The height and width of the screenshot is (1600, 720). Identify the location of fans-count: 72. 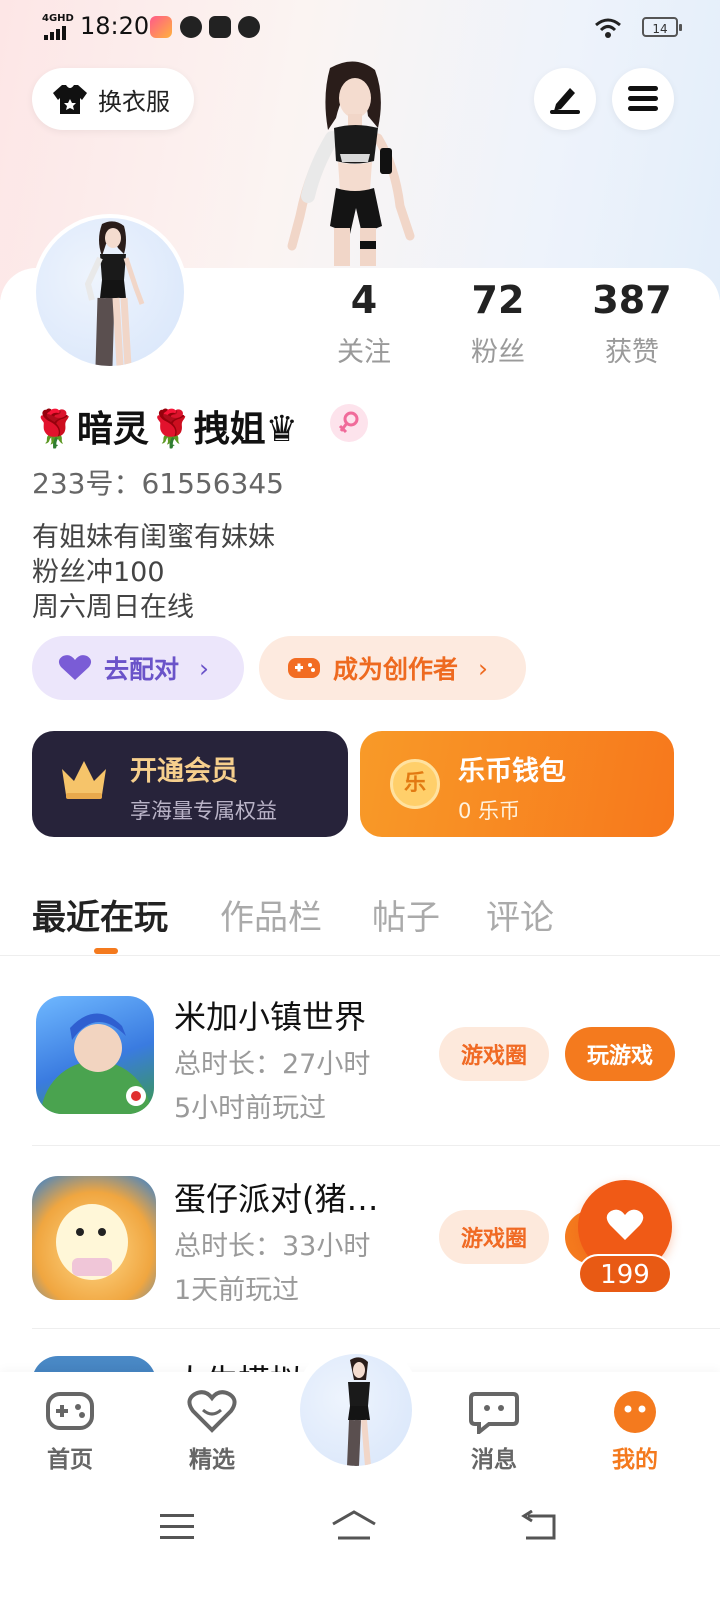
(498, 300).